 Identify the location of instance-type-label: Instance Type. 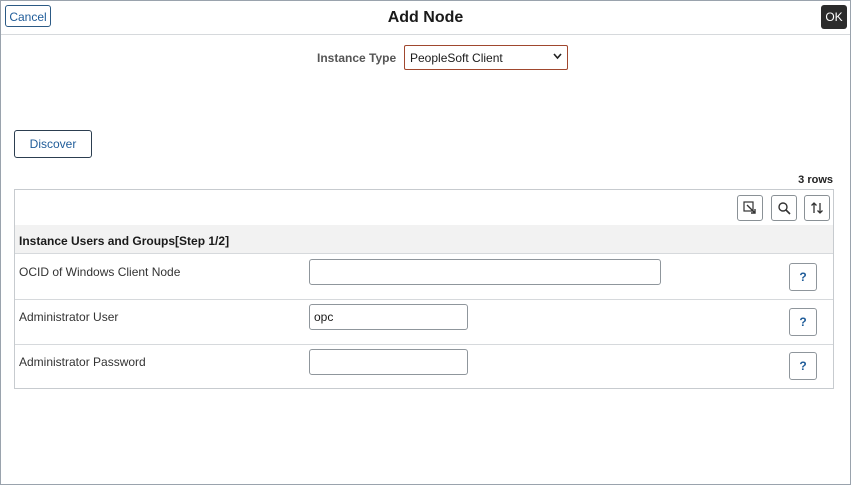
(357, 58).